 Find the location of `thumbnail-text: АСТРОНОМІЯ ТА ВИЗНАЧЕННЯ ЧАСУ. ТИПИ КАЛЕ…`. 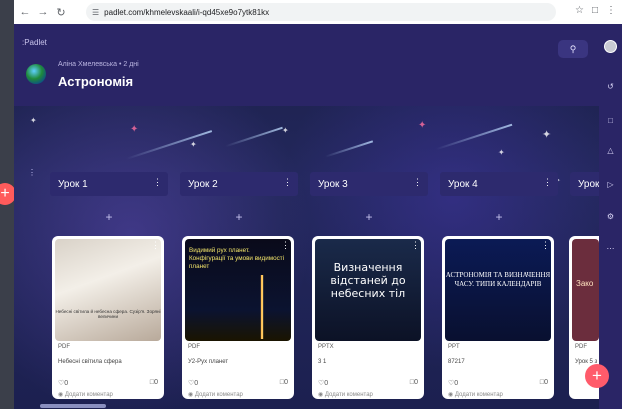

thumbnail-text: АСТРОНОМІЯ ТА ВИЗНАЧЕННЯ ЧАСУ. ТИПИ КАЛЕ… is located at coordinates (498, 279).